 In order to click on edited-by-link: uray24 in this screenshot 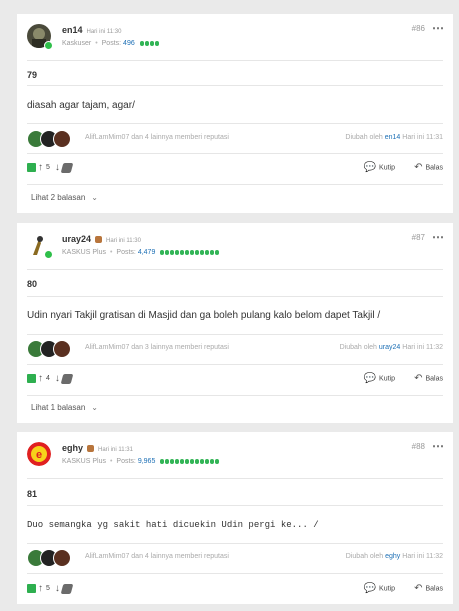, I will do `click(389, 347)`.